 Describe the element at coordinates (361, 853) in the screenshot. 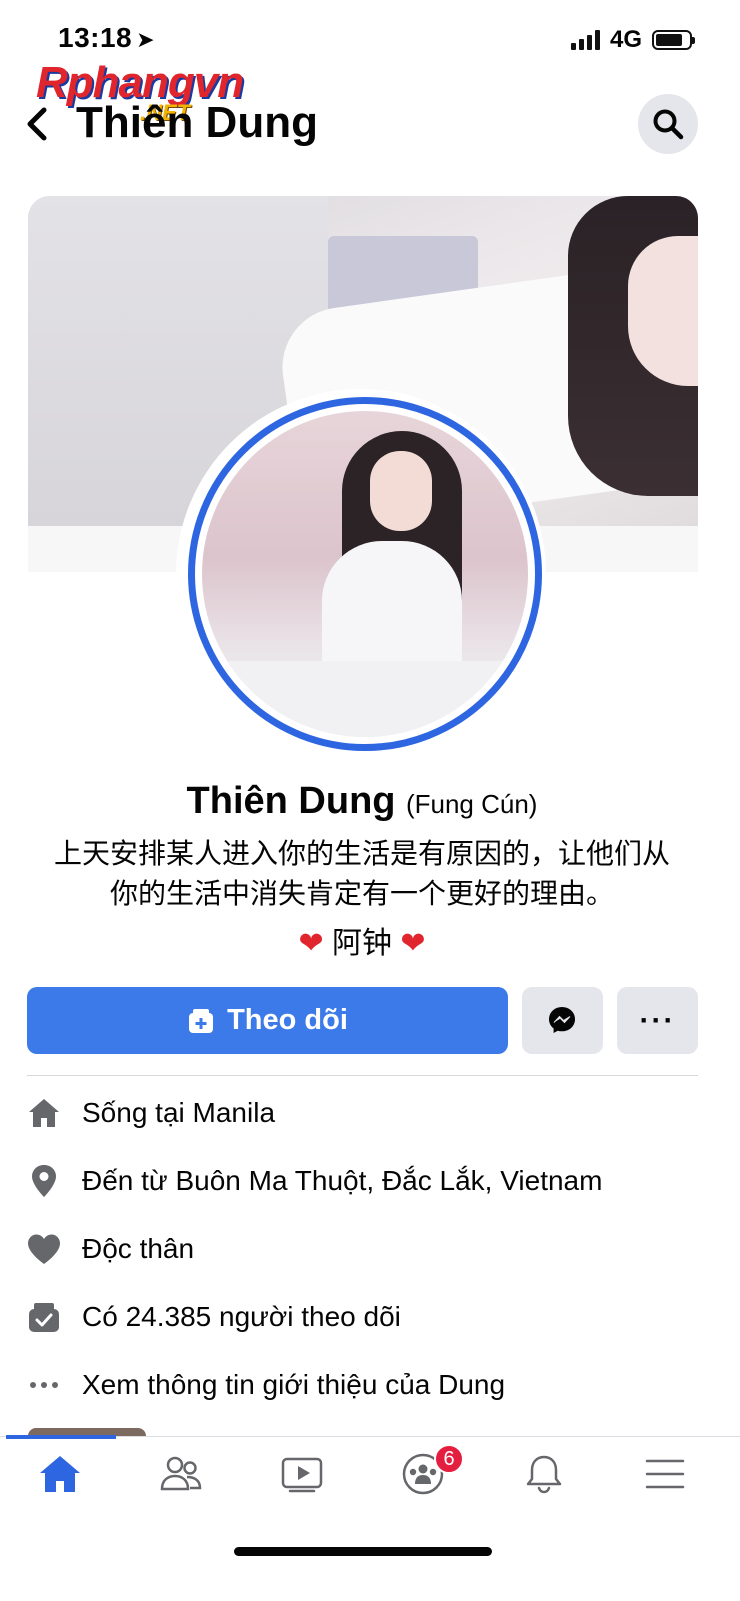

I see `bio-line: 上天安排某人进入你的生活是有原因的，让他们从` at that location.